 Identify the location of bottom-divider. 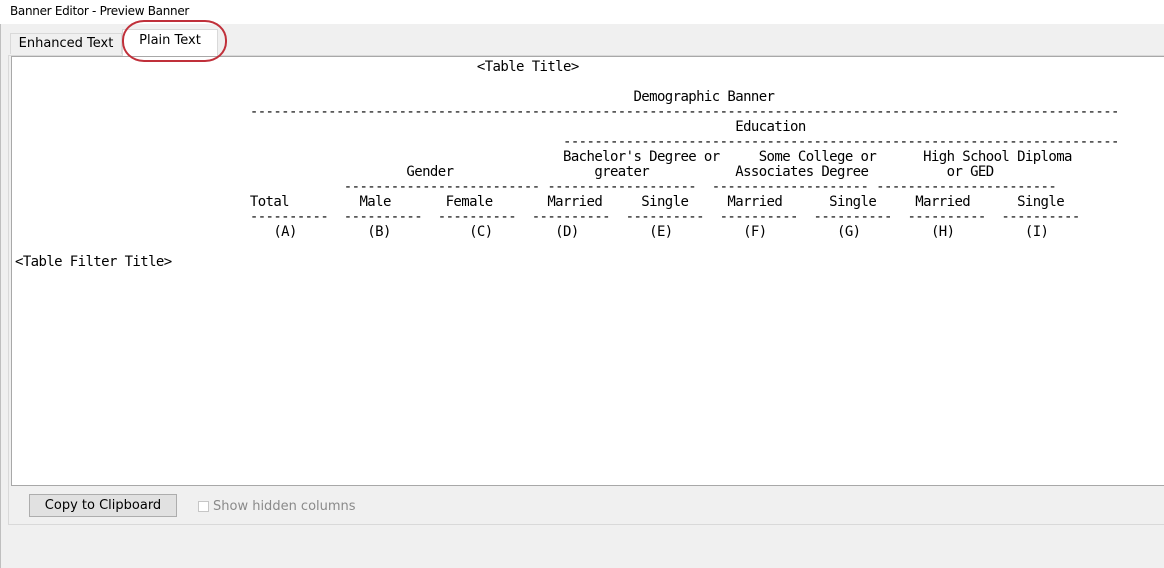
(586, 524).